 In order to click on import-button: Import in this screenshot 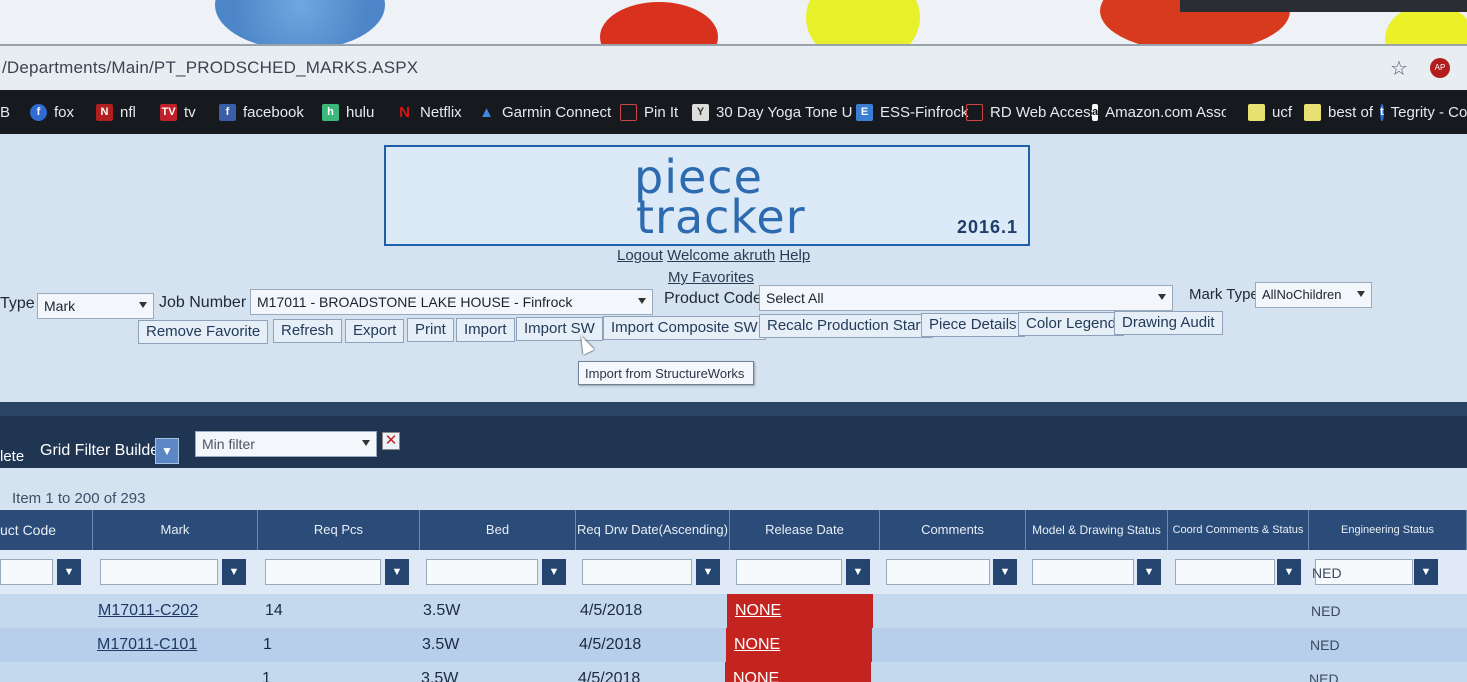, I will do `click(485, 330)`.